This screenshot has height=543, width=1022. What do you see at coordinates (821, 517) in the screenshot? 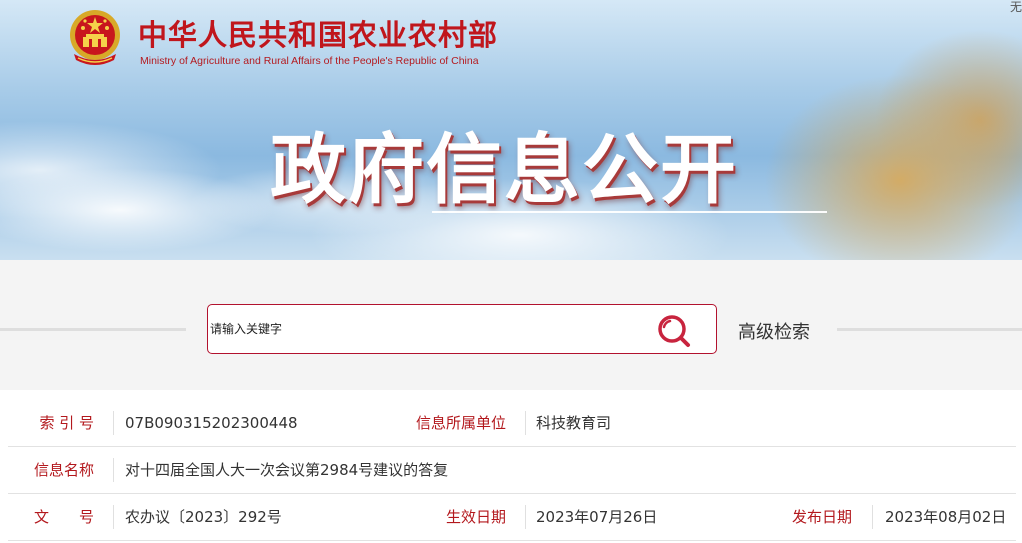
I see `publish-date-label: 发布日期` at bounding box center [821, 517].